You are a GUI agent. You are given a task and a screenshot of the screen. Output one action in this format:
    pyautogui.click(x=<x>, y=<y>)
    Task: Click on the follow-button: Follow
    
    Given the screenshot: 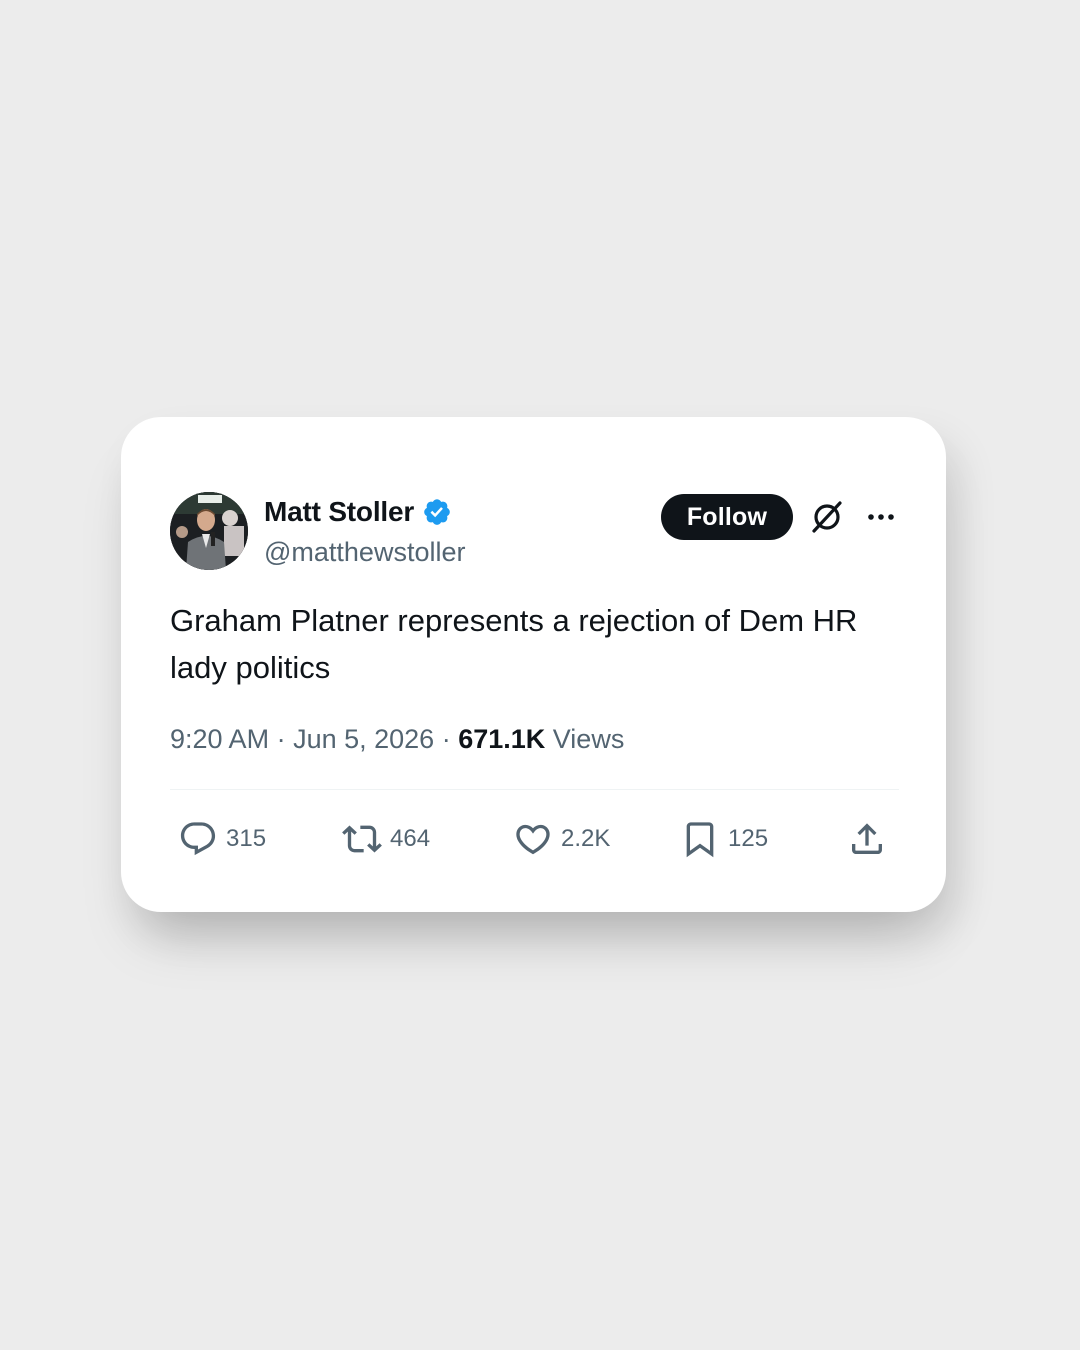 What is the action you would take?
    pyautogui.click(x=727, y=517)
    